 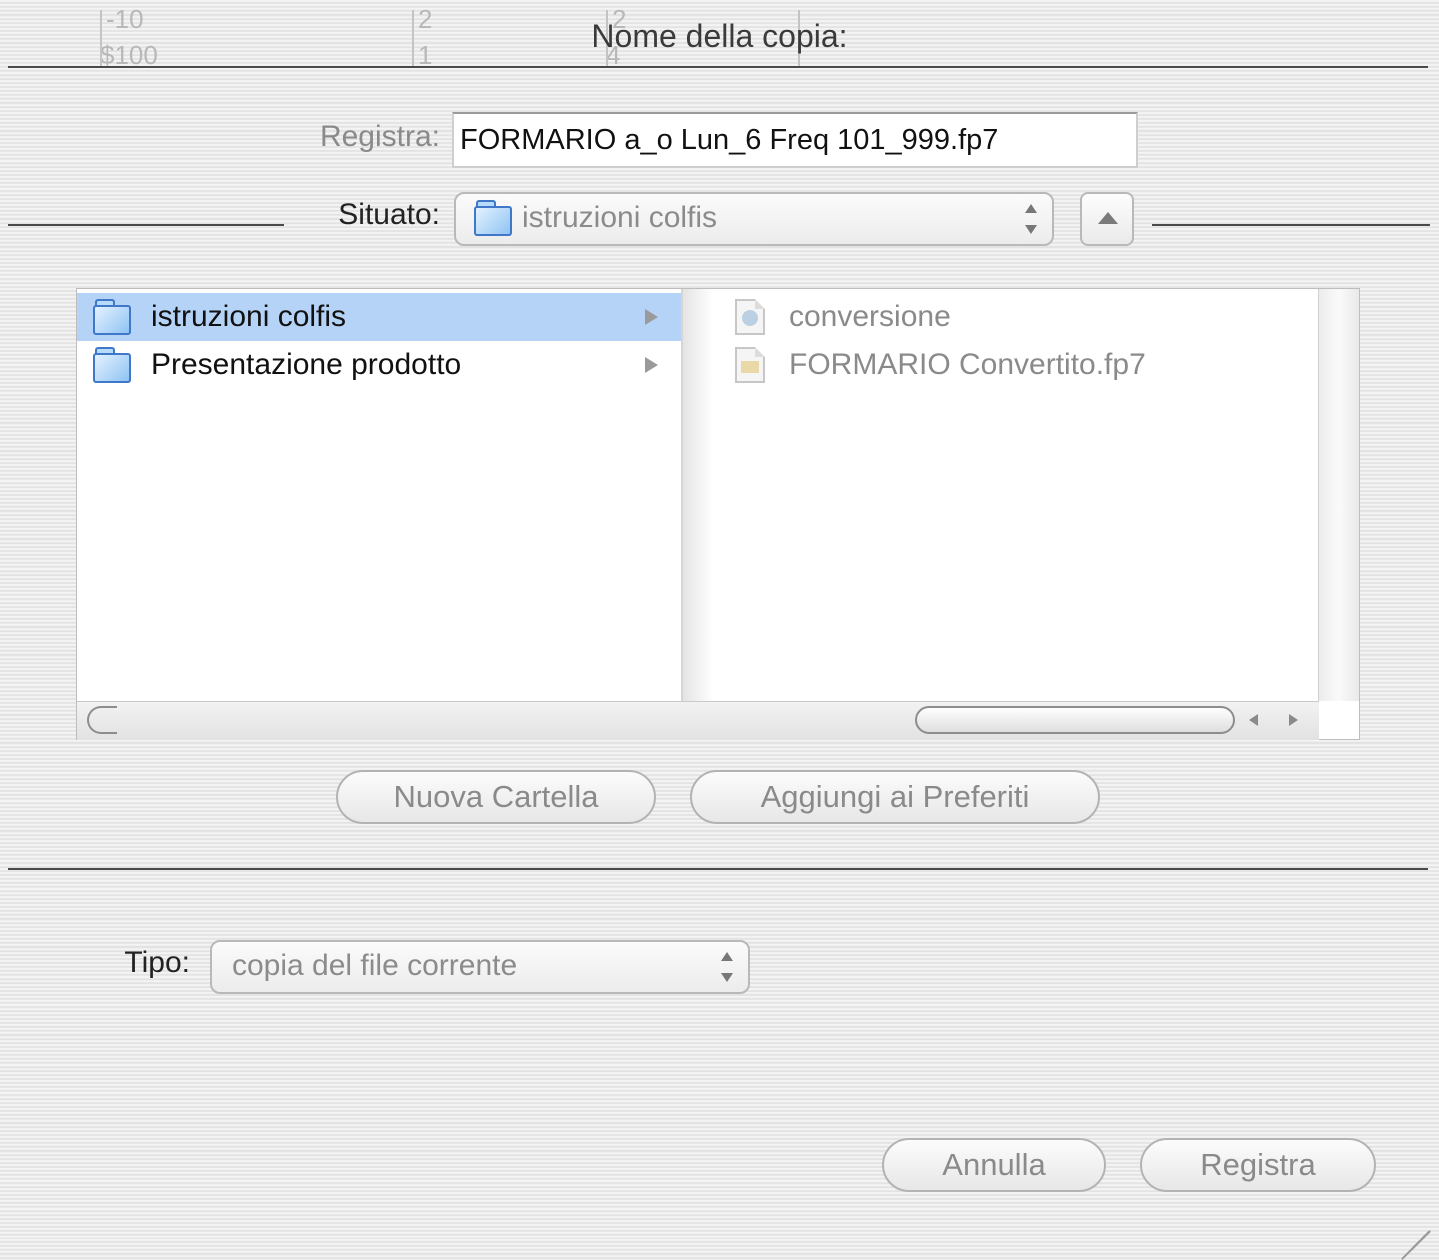 I want to click on horizontal-scroll-thumb, so click(x=1075, y=720).